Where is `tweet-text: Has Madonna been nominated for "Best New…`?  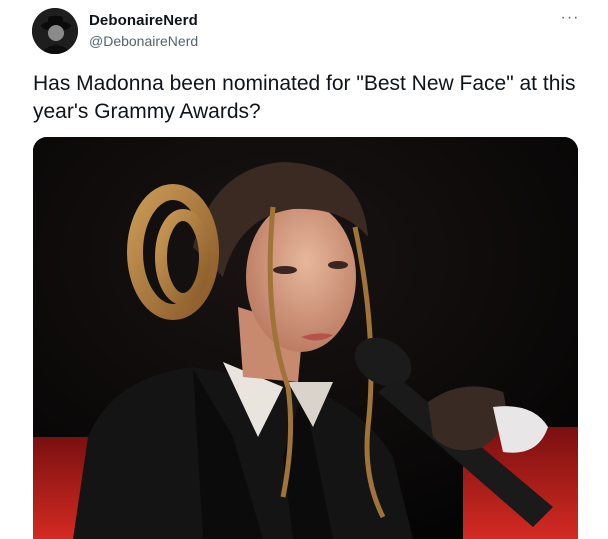
tweet-text: Has Madonna been nominated for "Best New… is located at coordinates (304, 97).